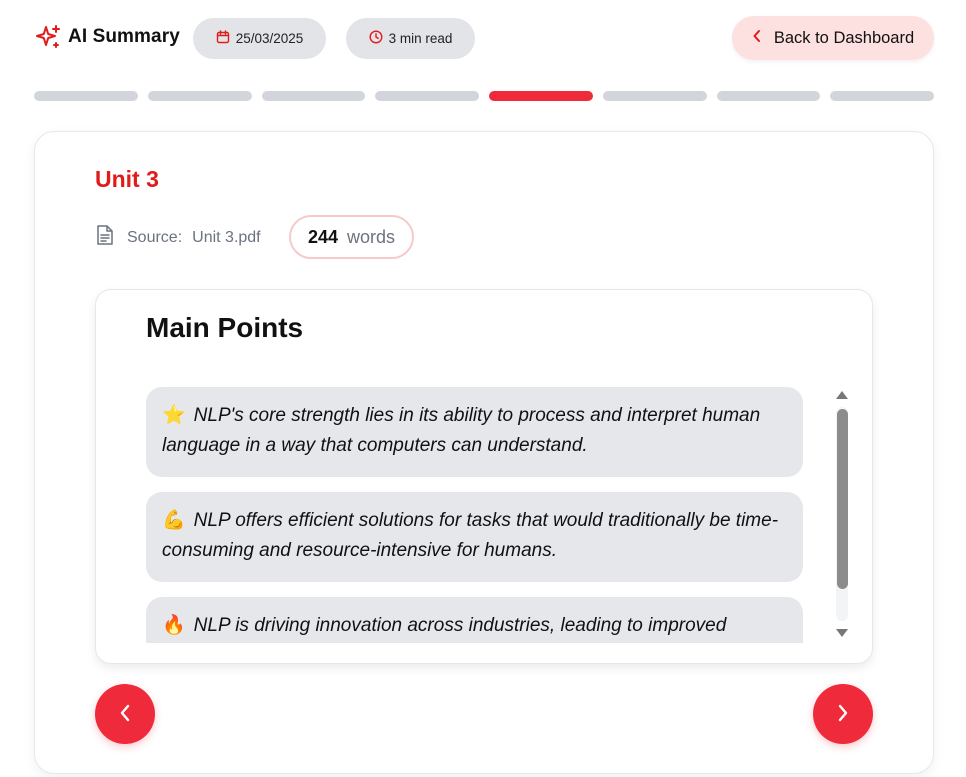 The width and height of the screenshot is (966, 777). I want to click on flexed-arm-icon: 💪, so click(174, 520).